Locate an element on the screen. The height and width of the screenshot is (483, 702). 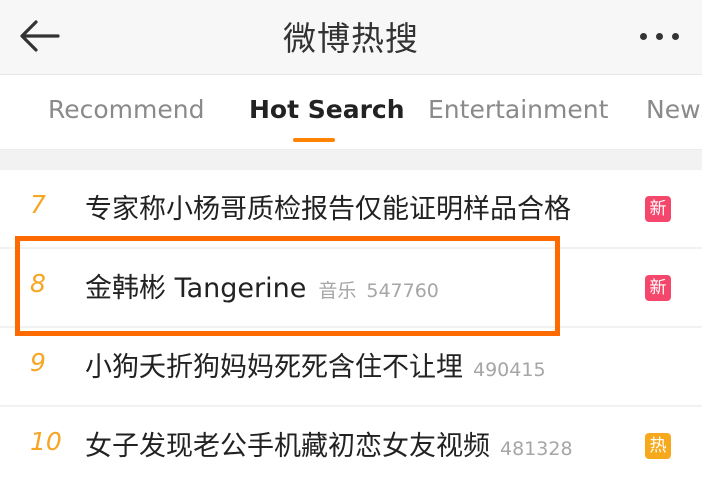
hot-badge-icon: 热 is located at coordinates (658, 446).